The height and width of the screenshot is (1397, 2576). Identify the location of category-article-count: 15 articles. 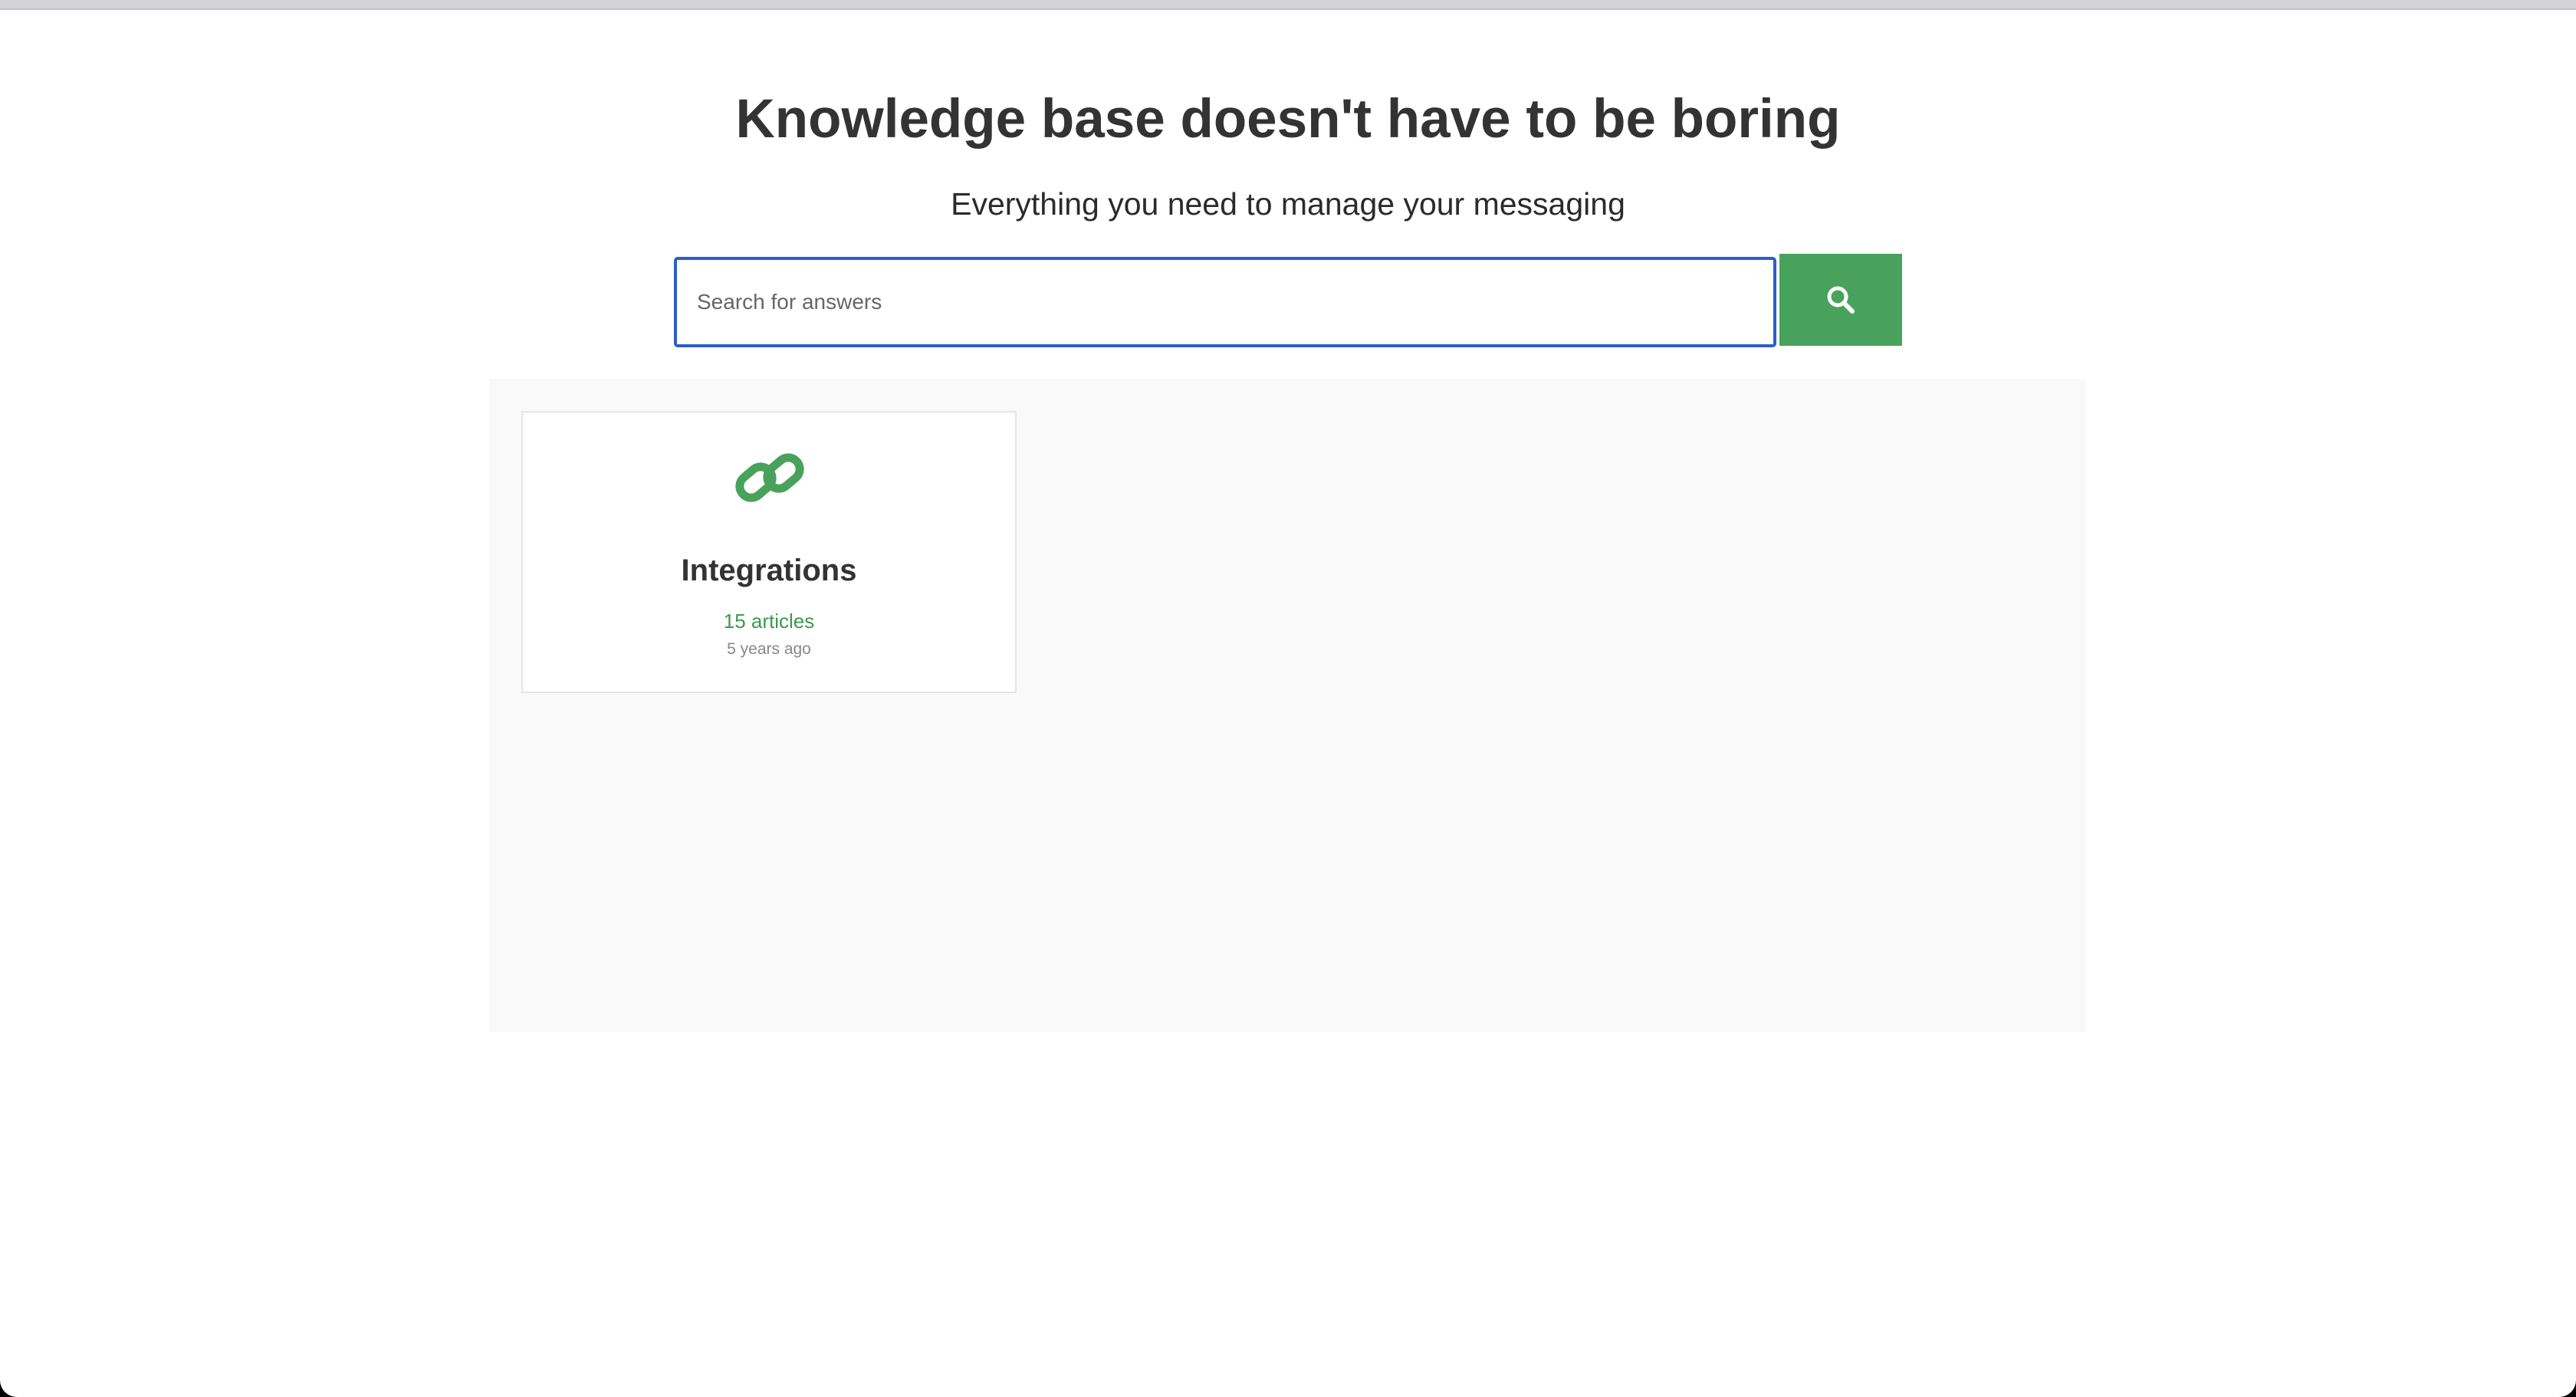
(769, 621).